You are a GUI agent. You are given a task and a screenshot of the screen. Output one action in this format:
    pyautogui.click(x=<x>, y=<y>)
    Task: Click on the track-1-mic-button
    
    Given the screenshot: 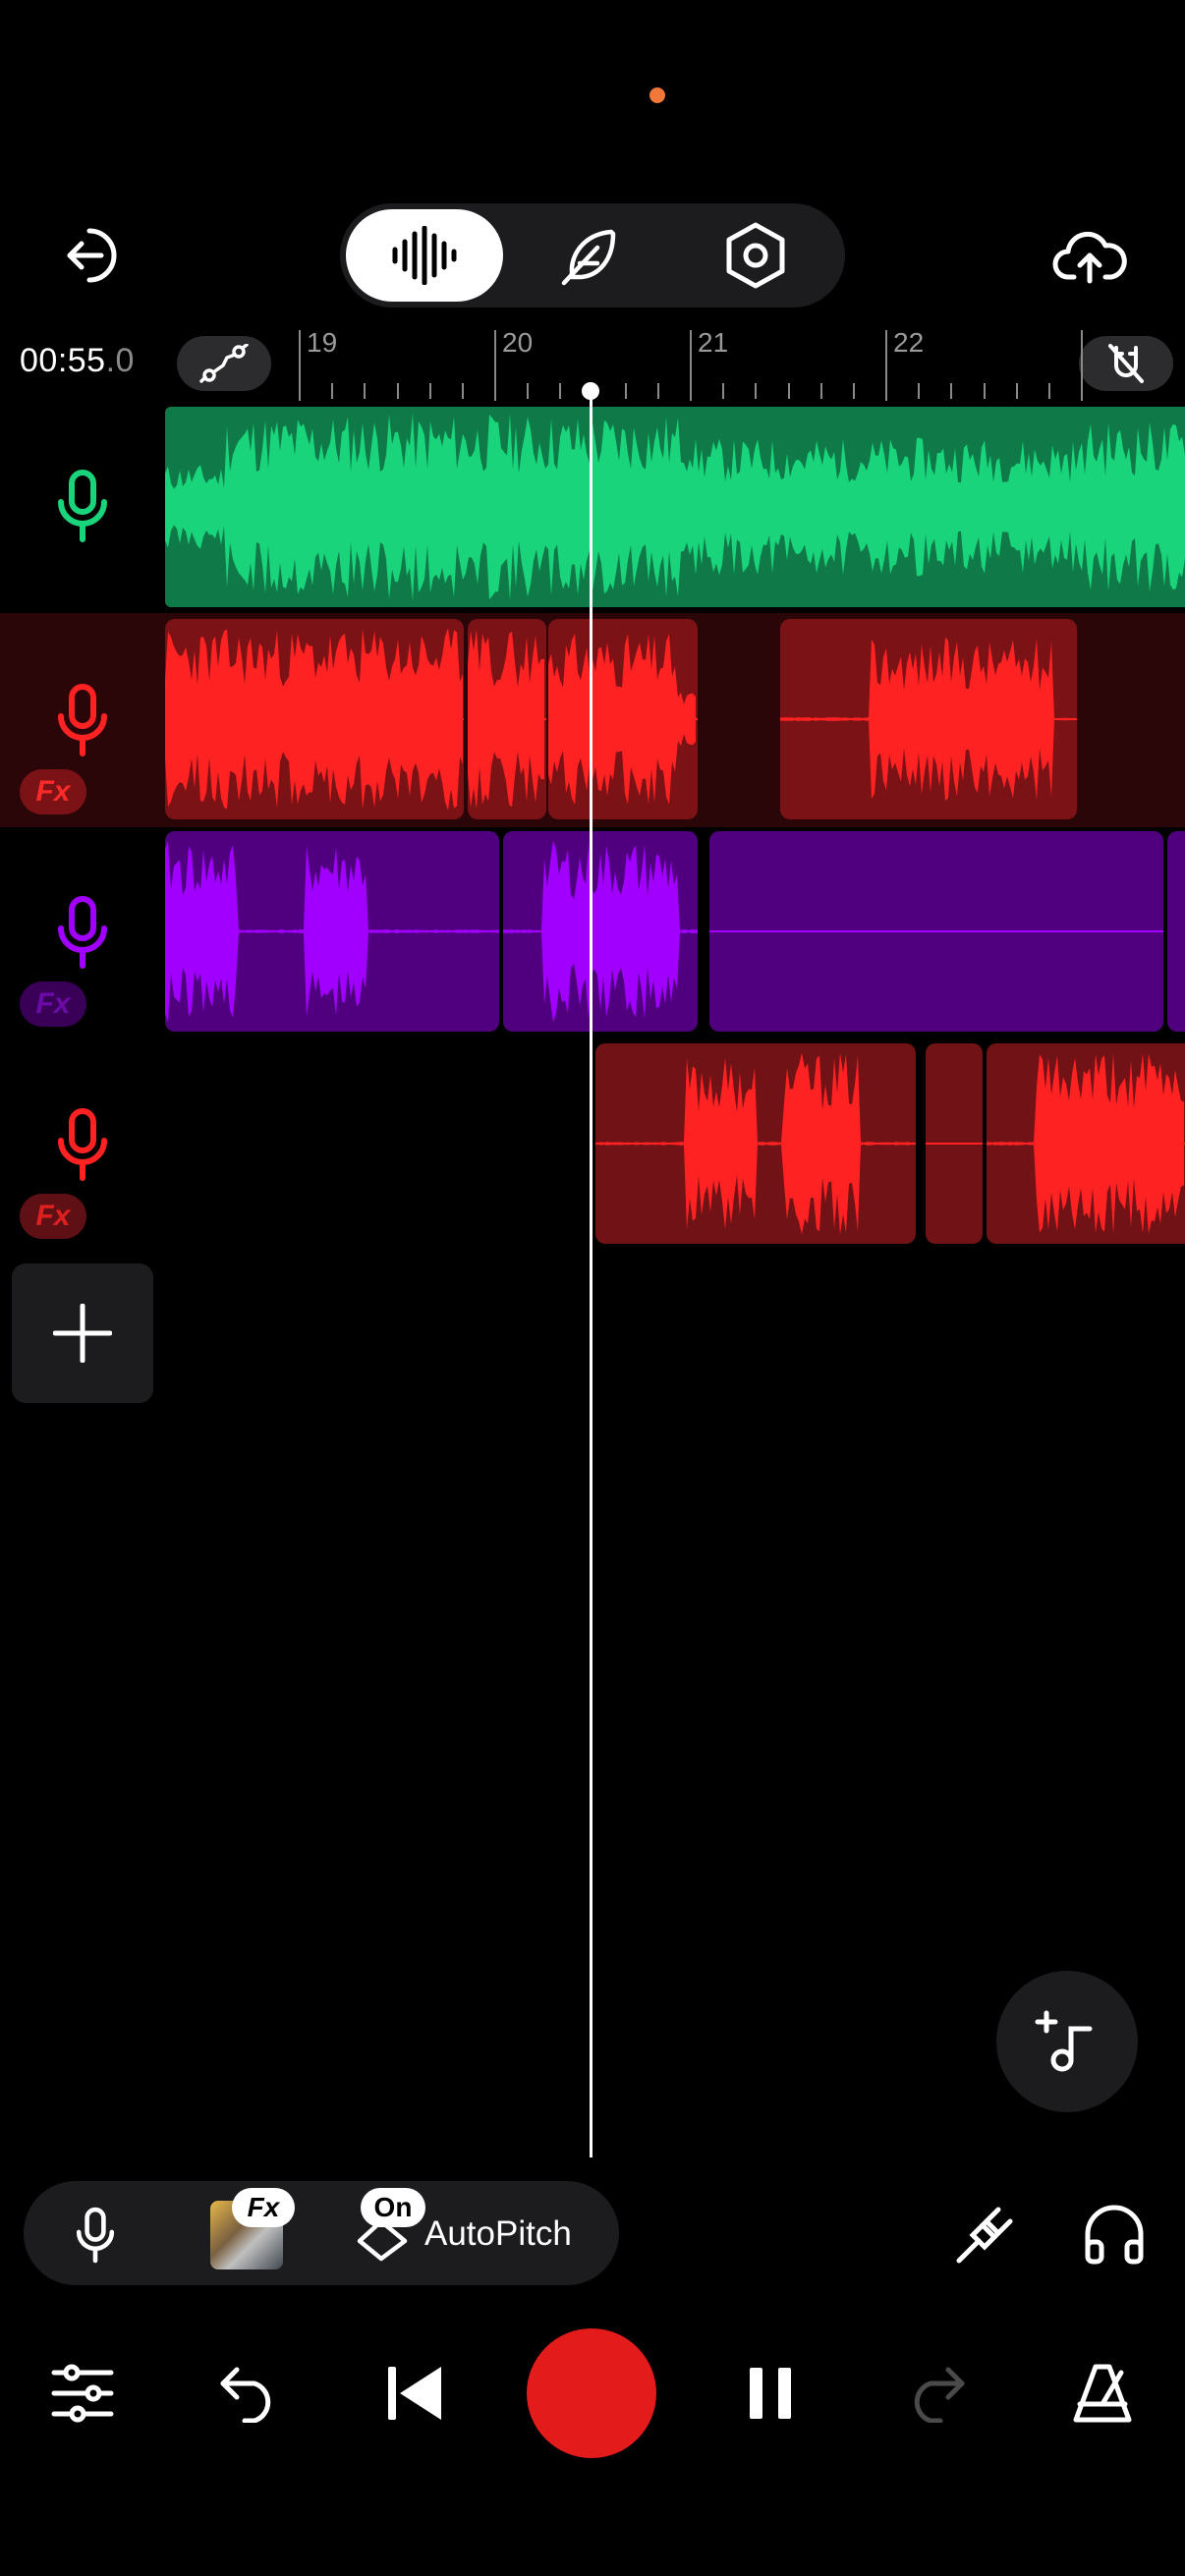 What is the action you would take?
    pyautogui.click(x=83, y=506)
    